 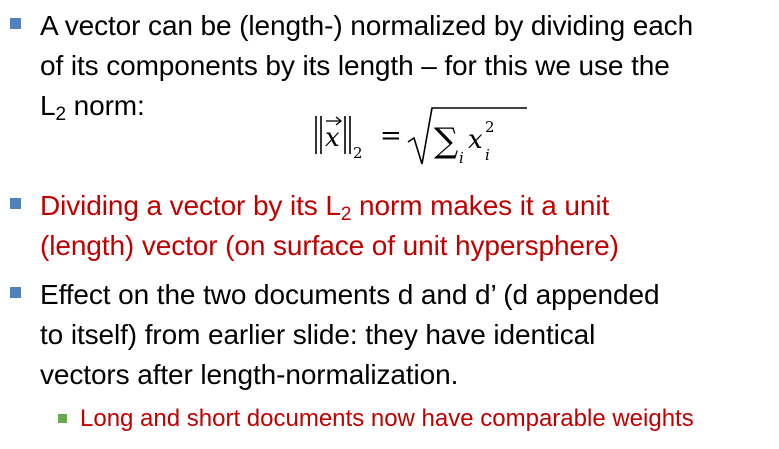 I want to click on l2-norm-formula: x 2 = ∑ i x 2 i, so click(x=422, y=139).